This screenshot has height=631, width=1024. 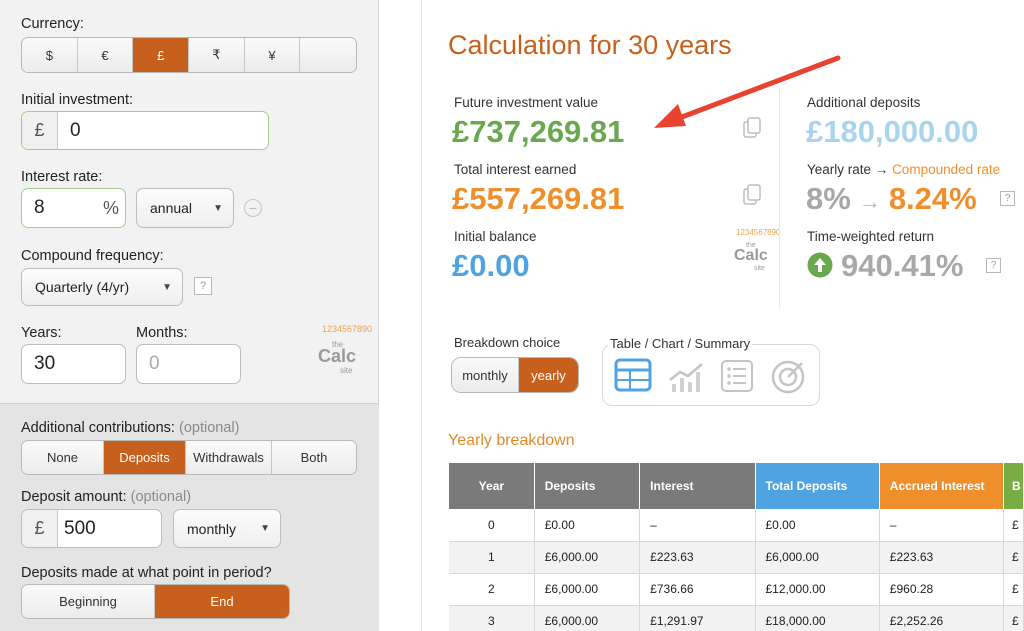 What do you see at coordinates (82, 287) in the screenshot?
I see `compound-frequency-value: Quarterly (4/yr)` at bounding box center [82, 287].